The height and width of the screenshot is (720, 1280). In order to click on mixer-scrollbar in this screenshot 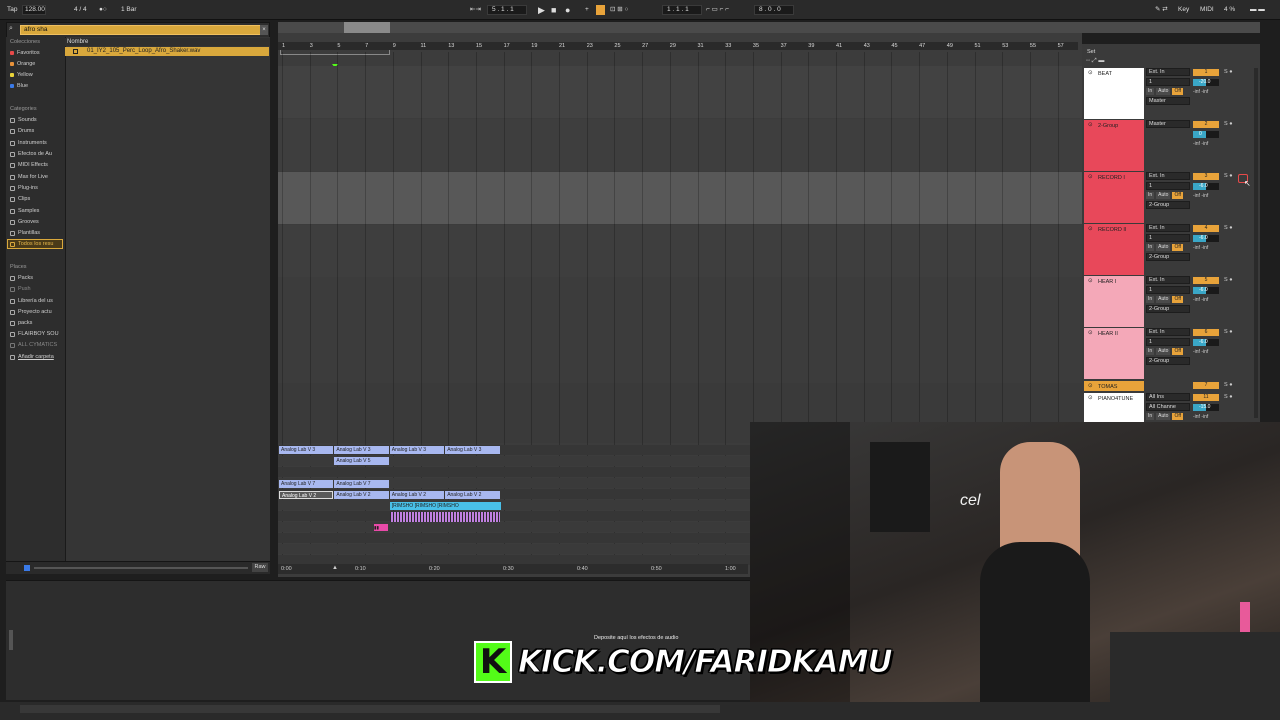, I will do `click(1256, 243)`.